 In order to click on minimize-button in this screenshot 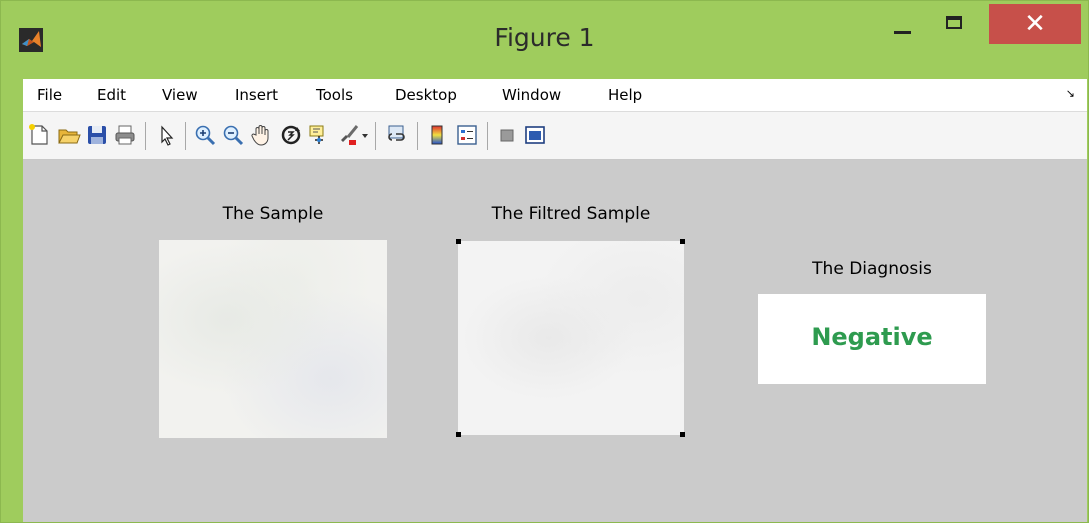, I will do `click(903, 24)`.